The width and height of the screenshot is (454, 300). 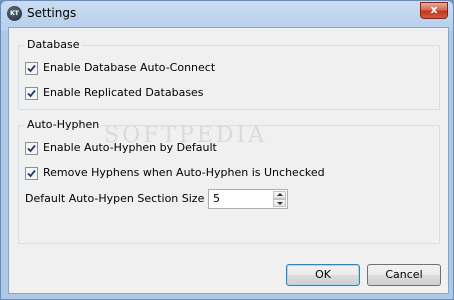 What do you see at coordinates (248, 199) in the screenshot?
I see `section-size-stepper: 5` at bounding box center [248, 199].